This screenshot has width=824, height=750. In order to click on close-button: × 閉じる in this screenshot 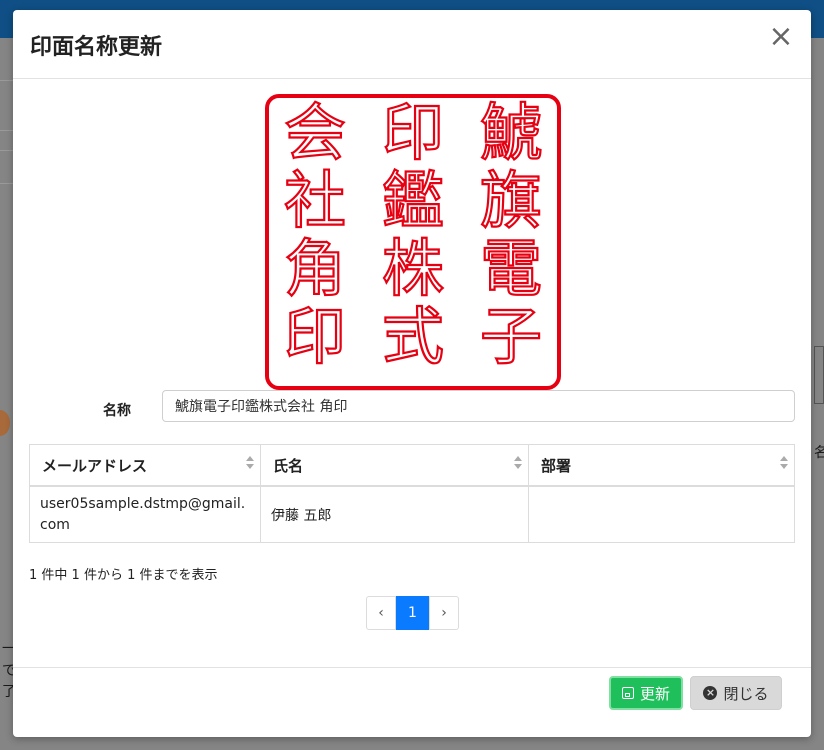, I will do `click(736, 693)`.